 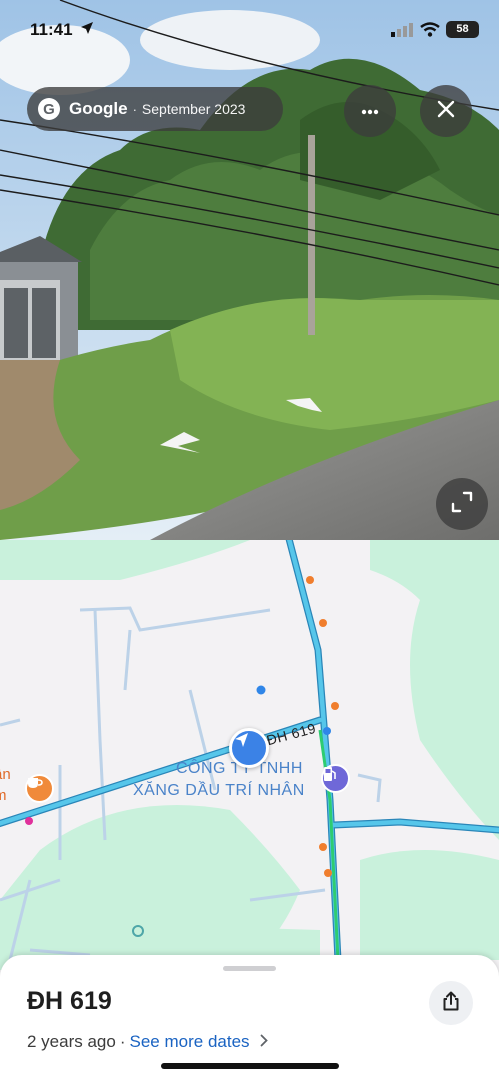 I want to click on street-view-attribution-chip: G Google · September 2023, so click(x=155, y=109).